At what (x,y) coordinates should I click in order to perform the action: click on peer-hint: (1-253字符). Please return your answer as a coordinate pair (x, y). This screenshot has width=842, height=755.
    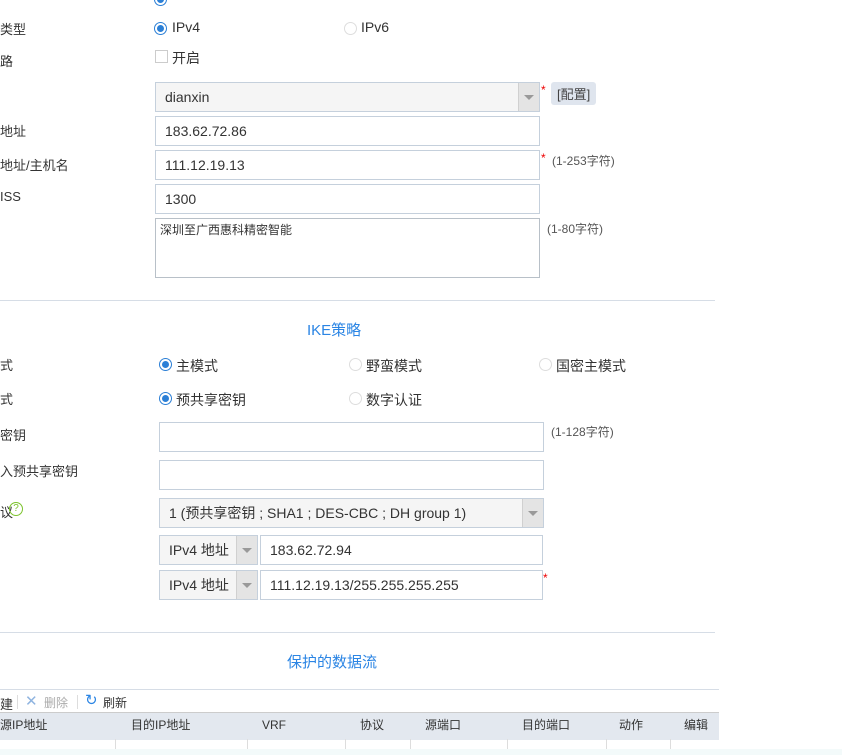
    Looking at the image, I should click on (583, 161).